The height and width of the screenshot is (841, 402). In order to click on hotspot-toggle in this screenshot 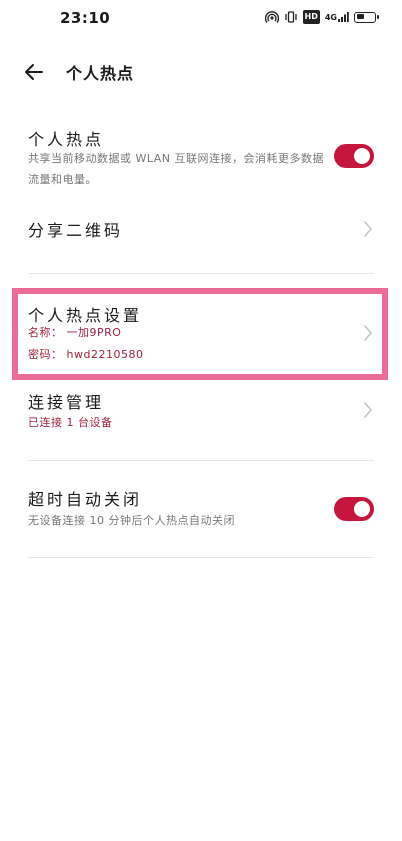, I will do `click(354, 156)`.